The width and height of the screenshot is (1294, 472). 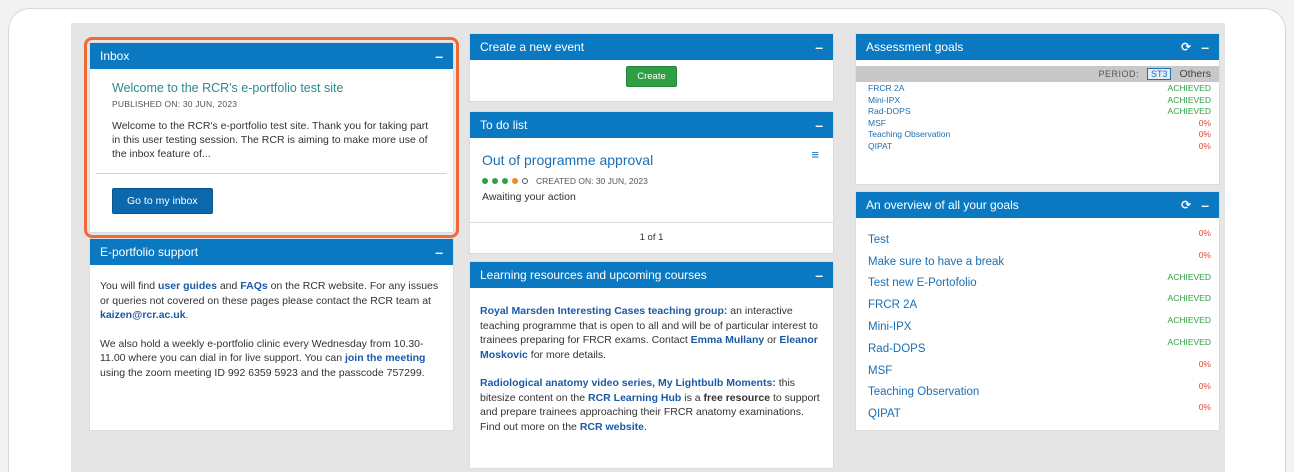 I want to click on inbox-divider, so click(x=271, y=173).